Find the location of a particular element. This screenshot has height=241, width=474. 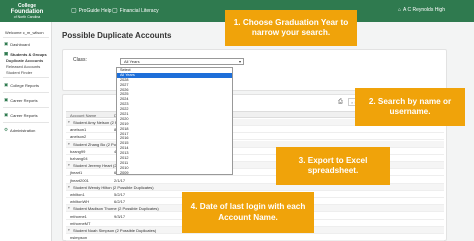

class-label: Class: is located at coordinates (80, 60).